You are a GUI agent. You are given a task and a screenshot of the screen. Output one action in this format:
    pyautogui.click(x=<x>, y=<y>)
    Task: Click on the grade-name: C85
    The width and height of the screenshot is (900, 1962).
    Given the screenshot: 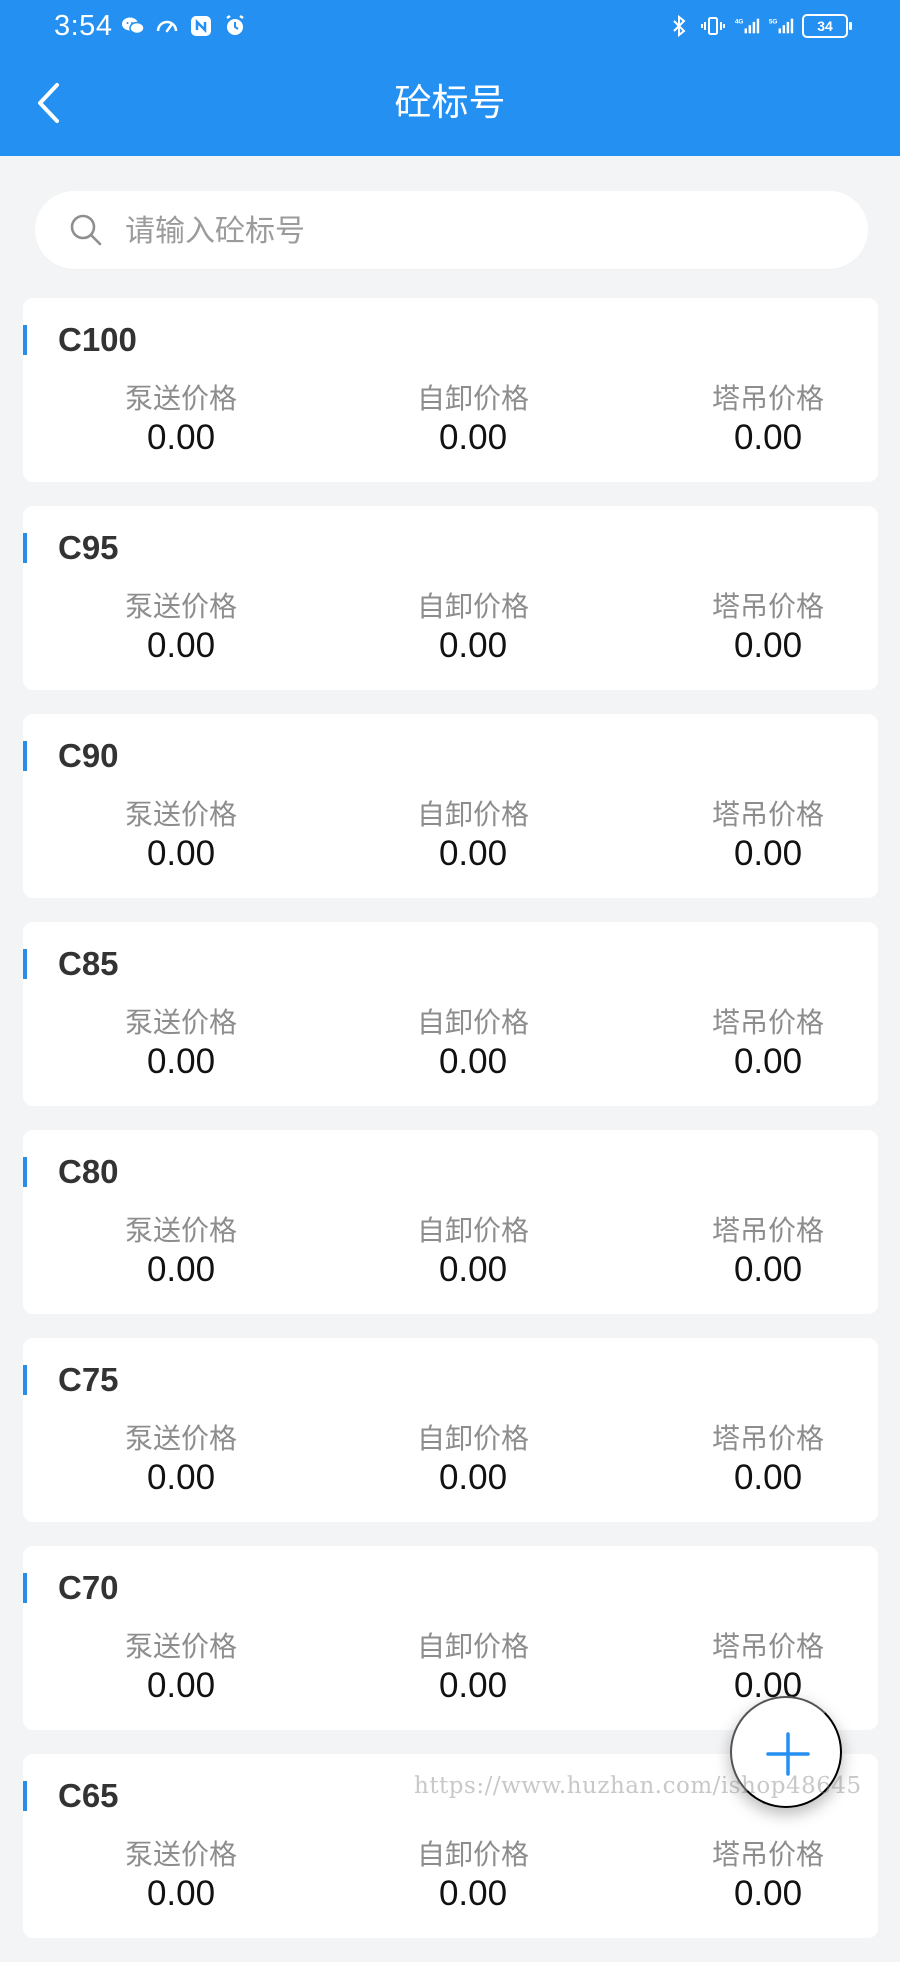 What is the action you would take?
    pyautogui.click(x=88, y=963)
    